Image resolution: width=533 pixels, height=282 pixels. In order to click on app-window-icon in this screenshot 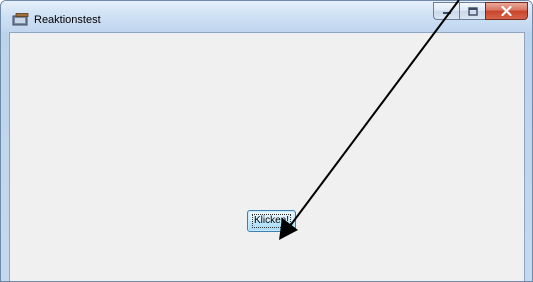, I will do `click(20, 19)`.